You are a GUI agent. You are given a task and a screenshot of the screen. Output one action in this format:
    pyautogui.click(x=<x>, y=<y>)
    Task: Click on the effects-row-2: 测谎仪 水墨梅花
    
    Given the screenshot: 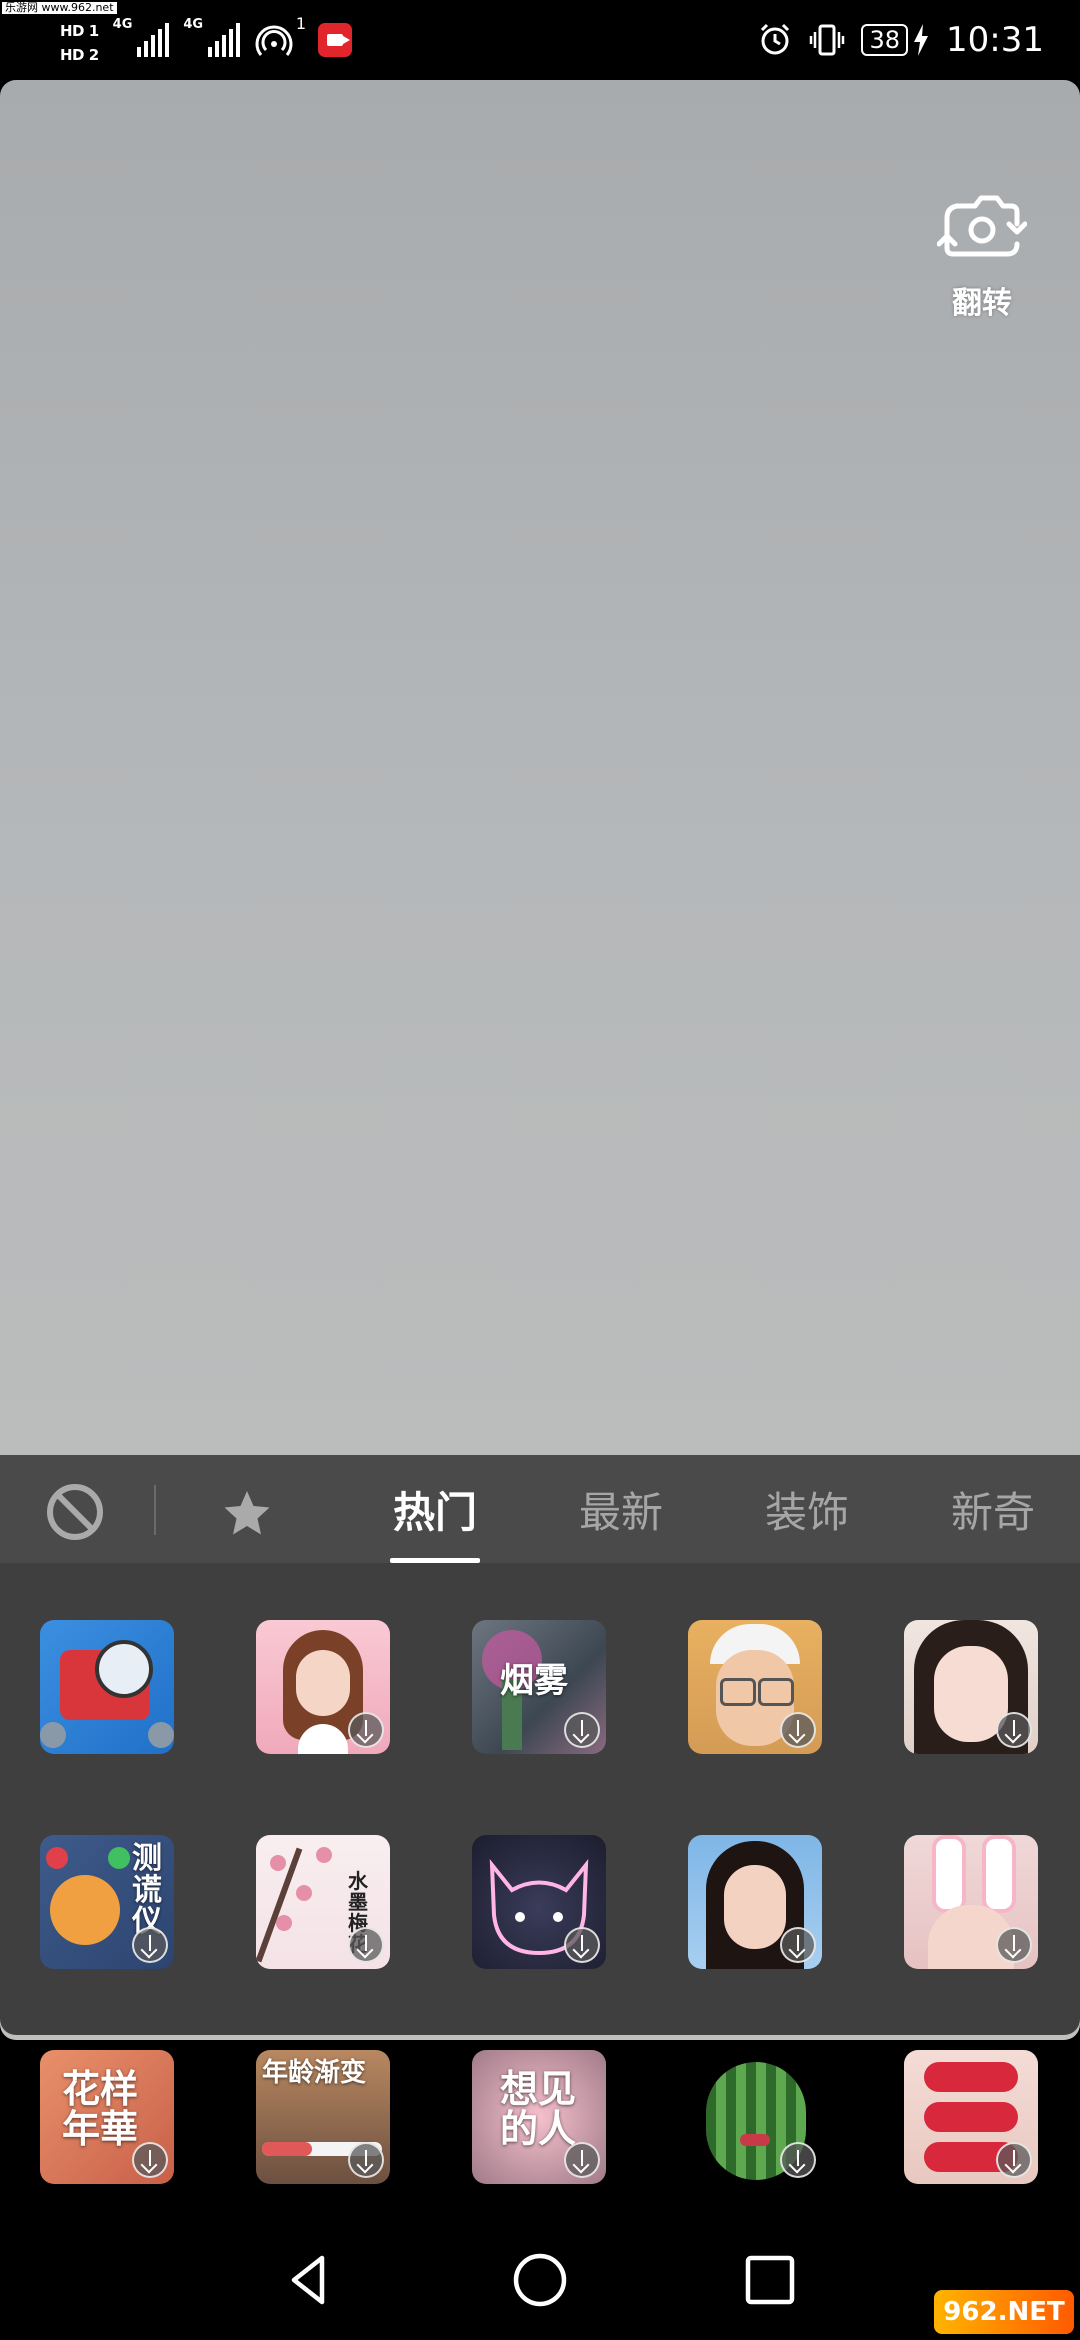 What is the action you would take?
    pyautogui.click(x=540, y=1905)
    